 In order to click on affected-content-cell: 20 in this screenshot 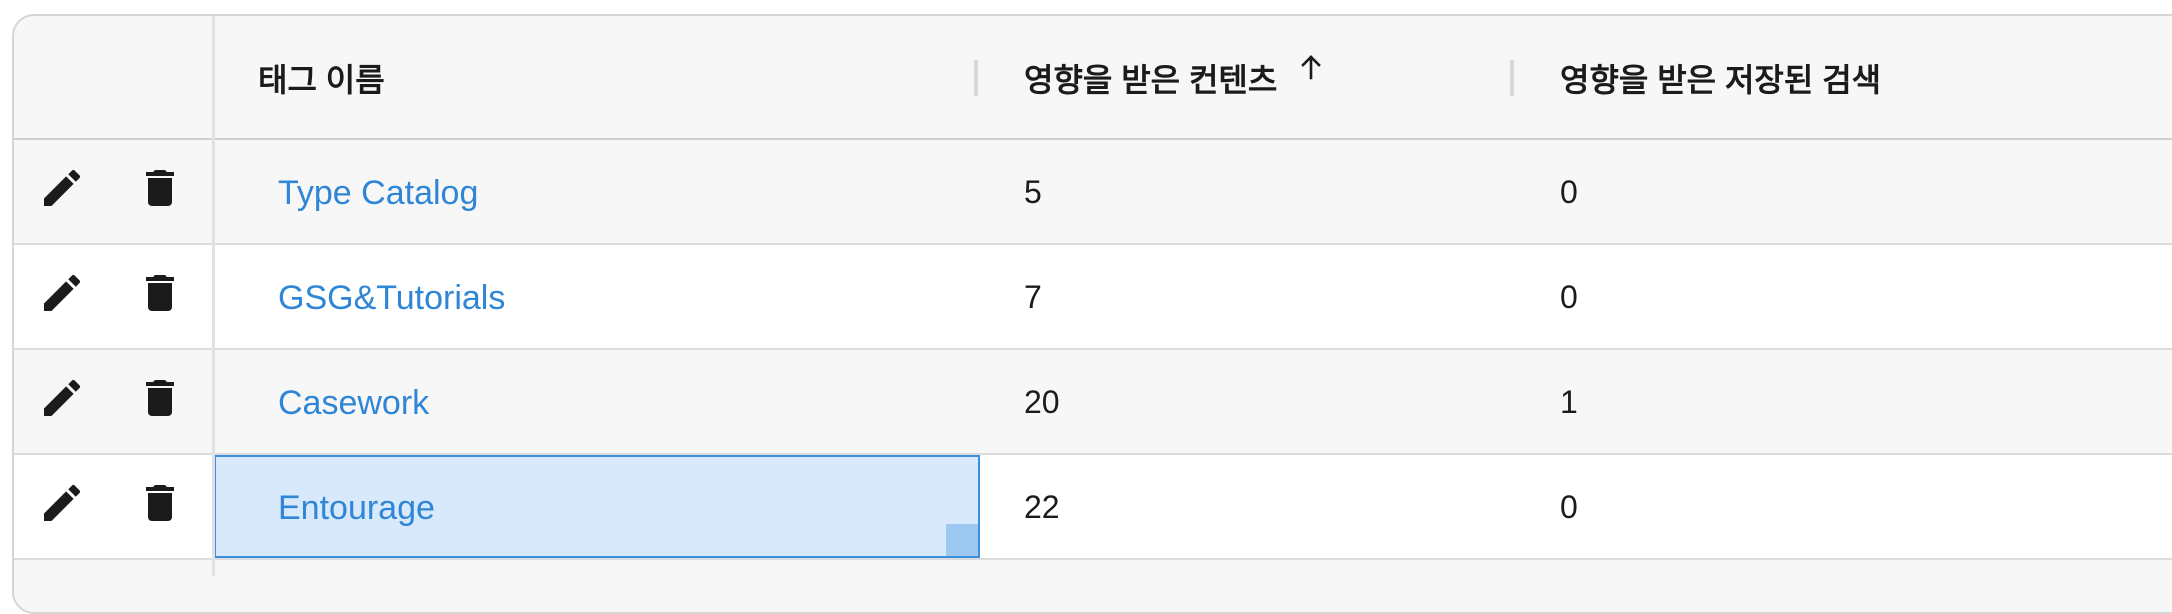, I will do `click(1042, 402)`.